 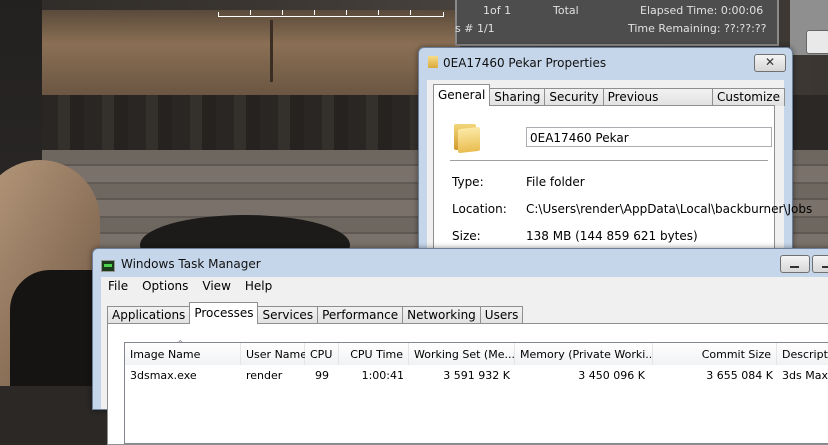 I want to click on window-title: Windows Task Manager, so click(x=191, y=264).